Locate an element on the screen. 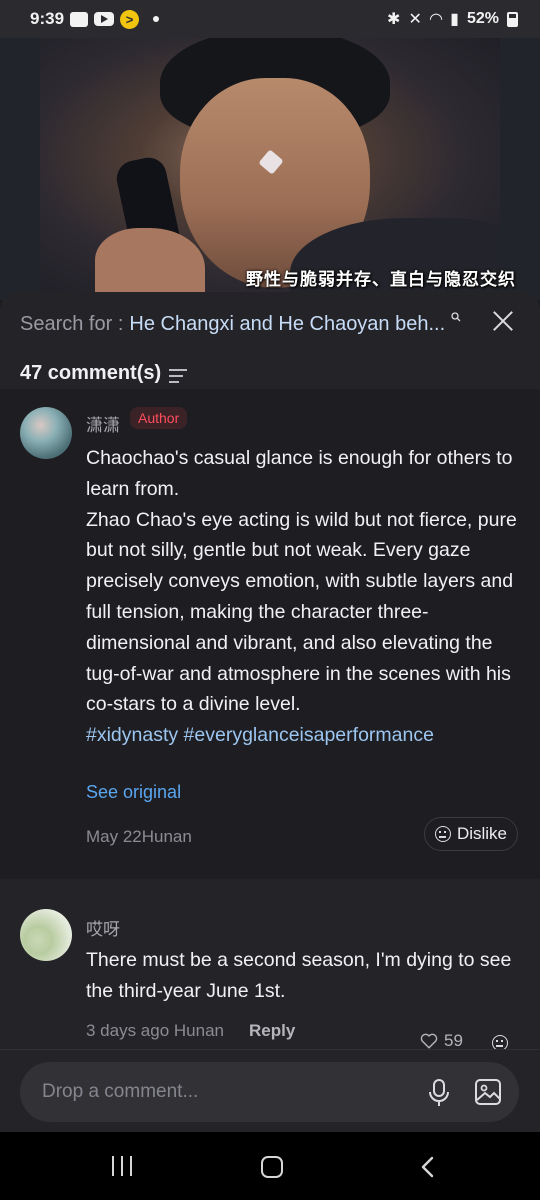  author-badge: Author is located at coordinates (159, 418).